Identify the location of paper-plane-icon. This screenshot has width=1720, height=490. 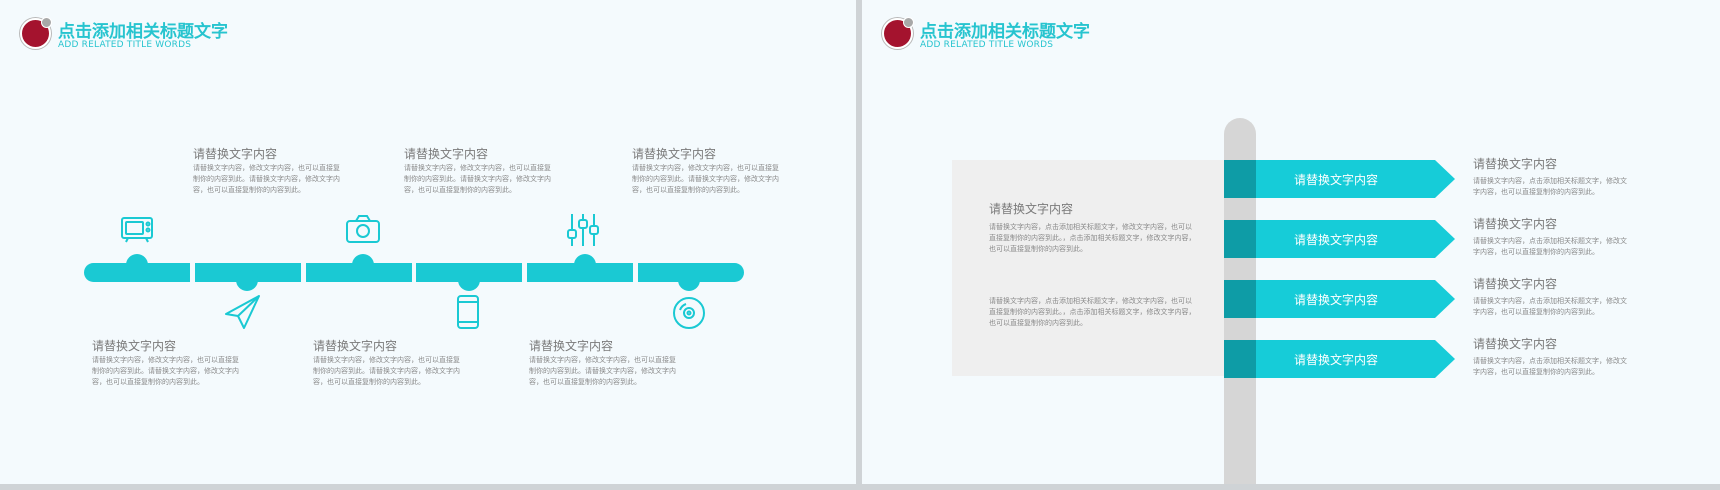
(242, 312).